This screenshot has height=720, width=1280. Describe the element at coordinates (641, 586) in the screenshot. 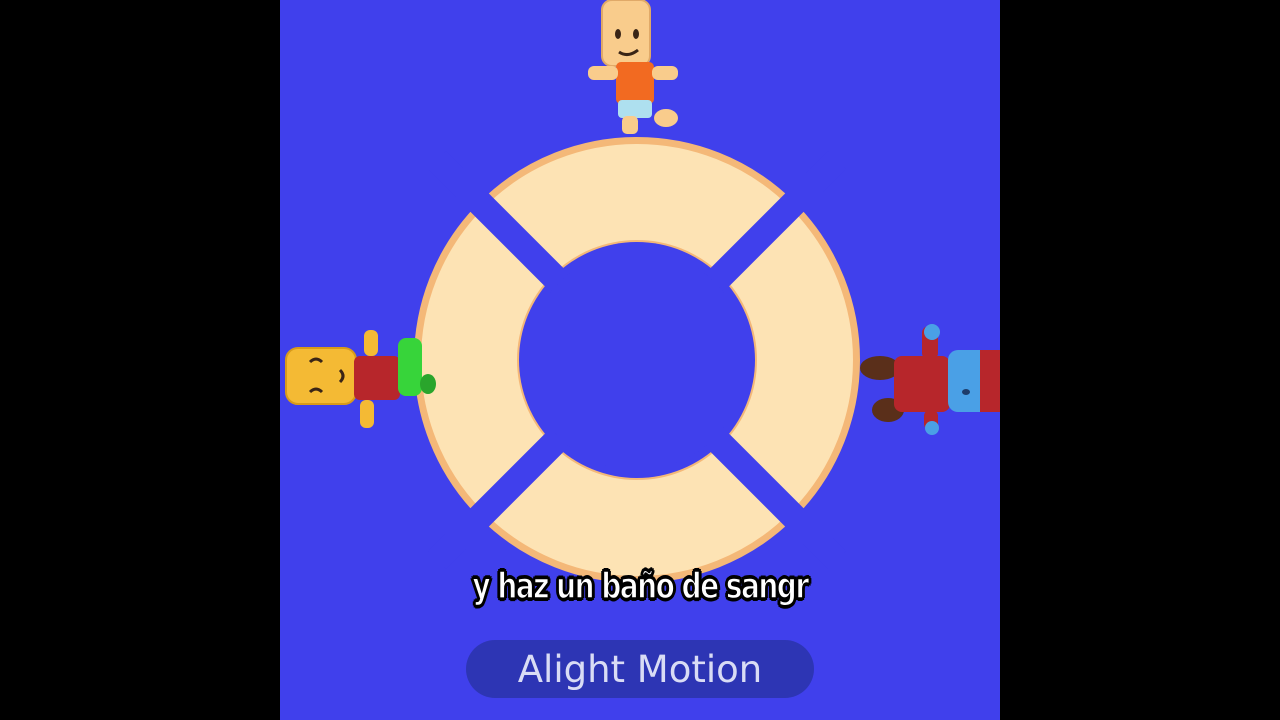

I see `subtitle-caption: y haz un baño de sangr` at that location.